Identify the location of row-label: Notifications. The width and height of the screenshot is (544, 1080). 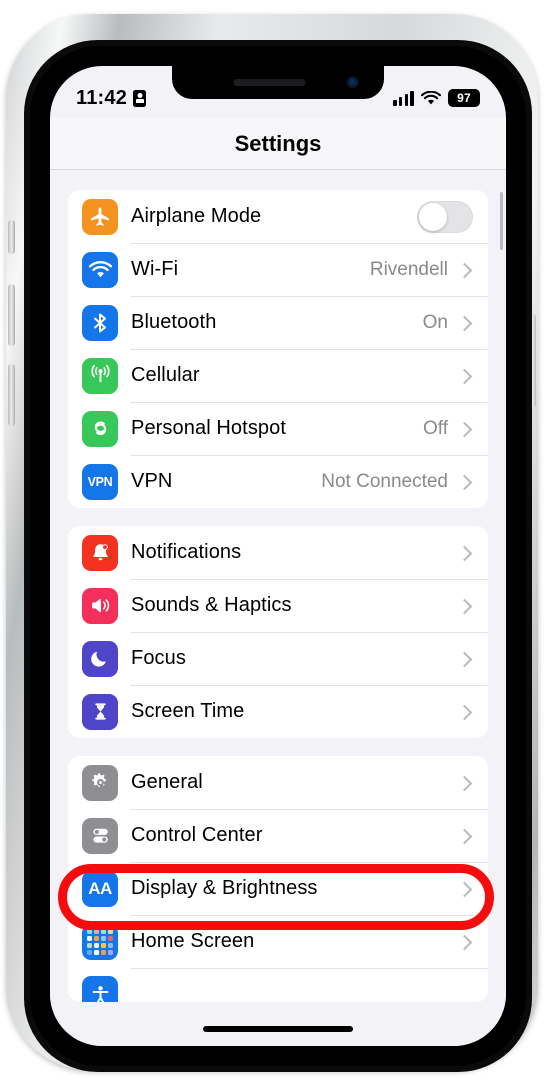
(186, 552).